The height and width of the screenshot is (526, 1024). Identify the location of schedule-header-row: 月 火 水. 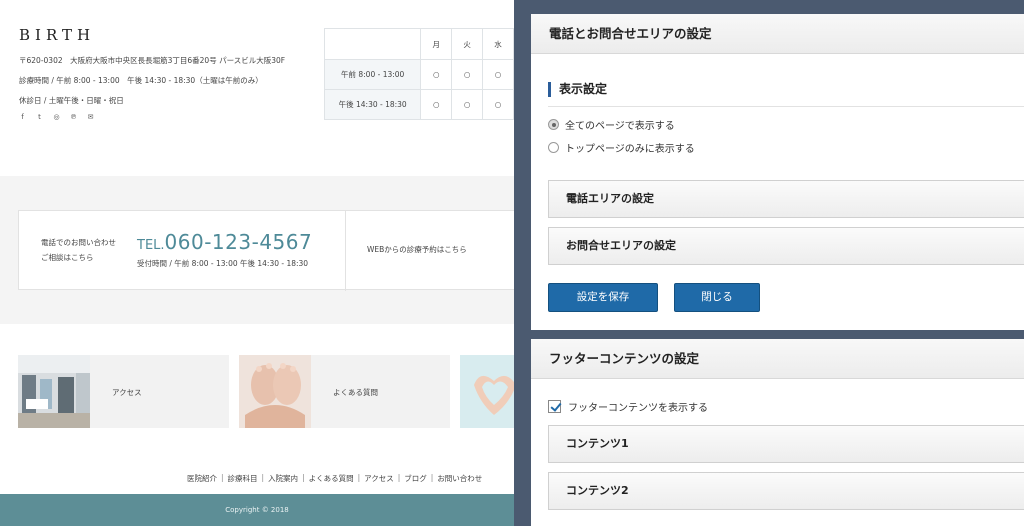
(418, 44).